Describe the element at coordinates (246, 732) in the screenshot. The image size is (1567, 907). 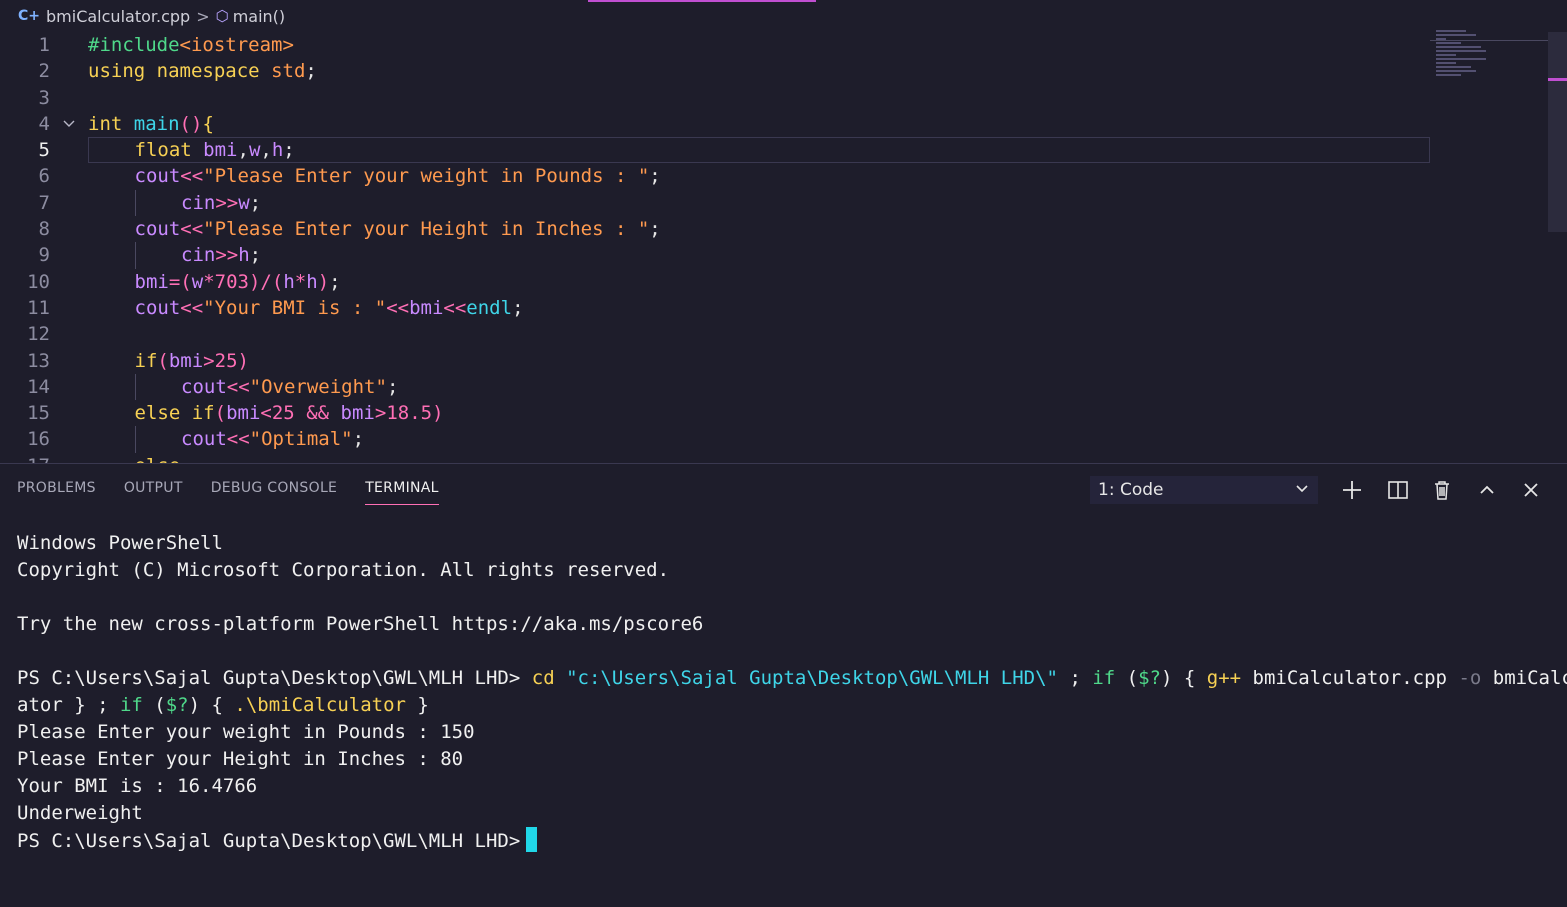
I see `terminal-token: Please Enter your weight in Pounds : 150` at that location.